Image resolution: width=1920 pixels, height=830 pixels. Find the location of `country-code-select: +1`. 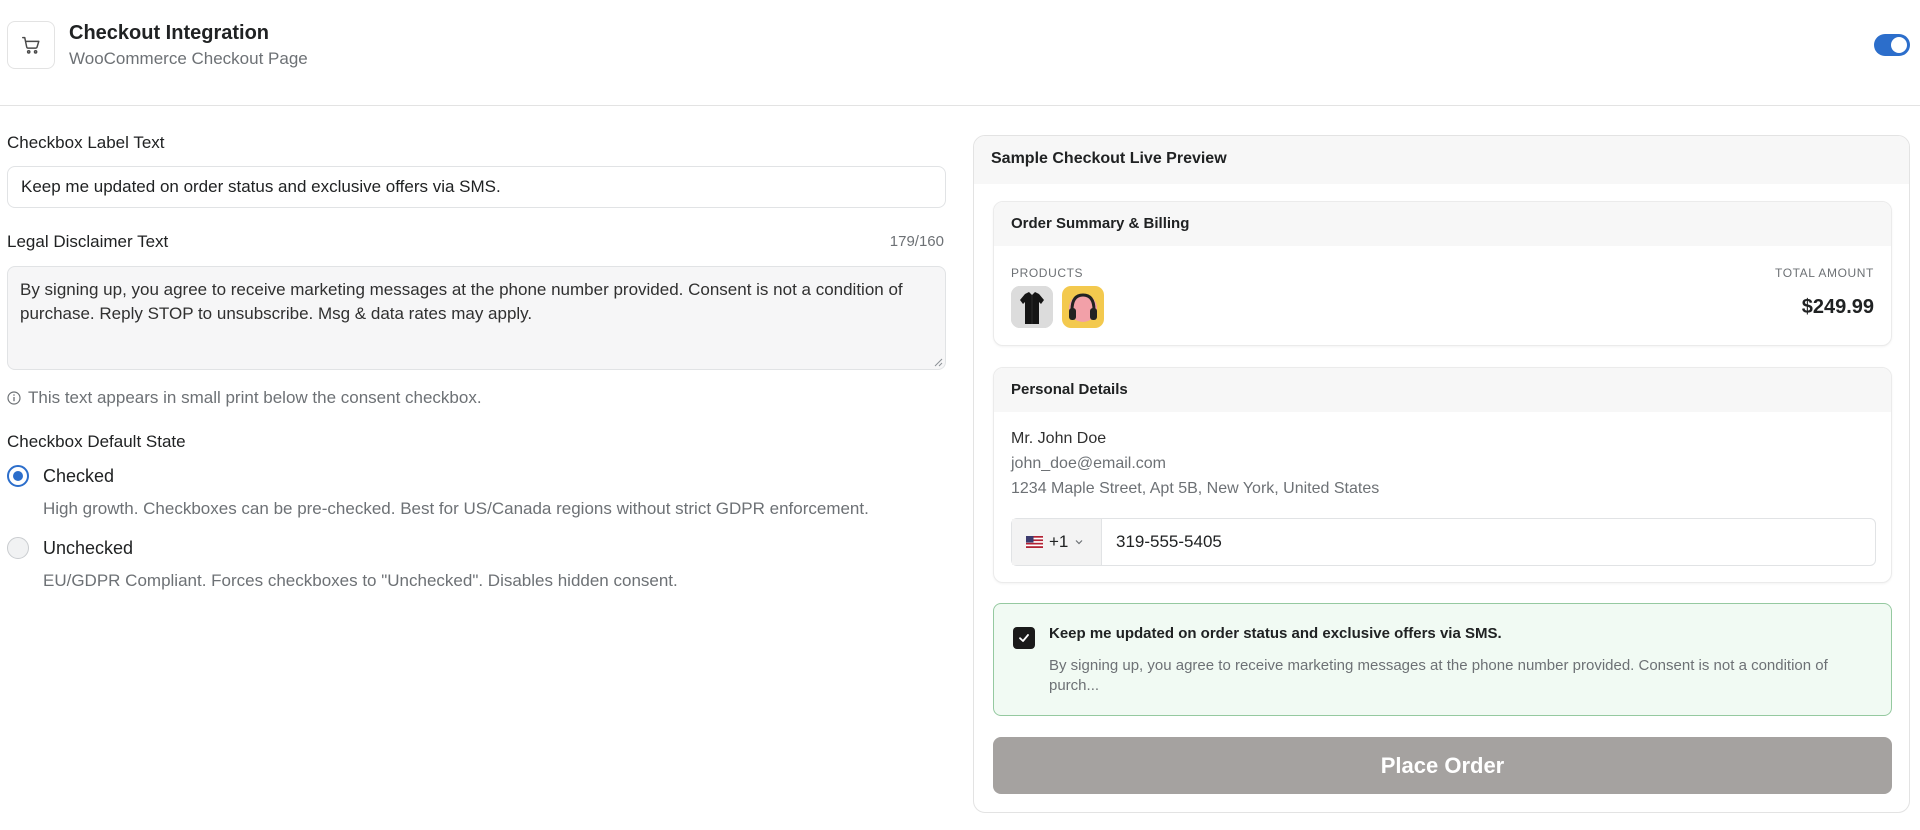

country-code-select: +1 is located at coordinates (1057, 542).